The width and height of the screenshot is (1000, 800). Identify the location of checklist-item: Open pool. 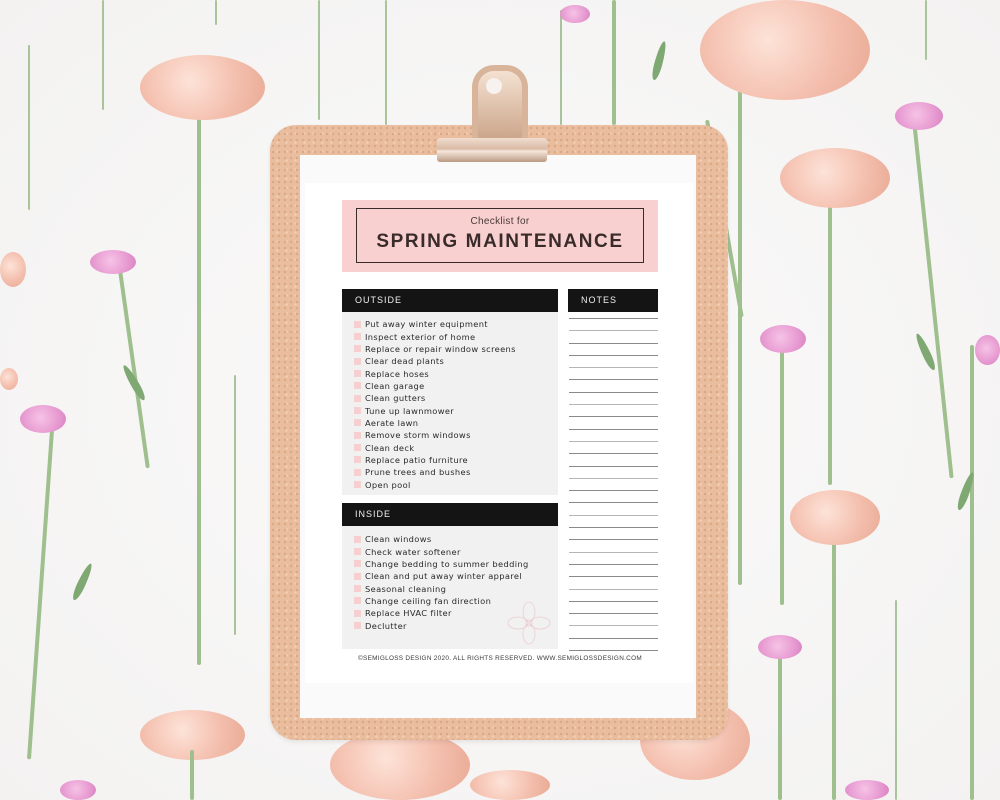
(435, 484).